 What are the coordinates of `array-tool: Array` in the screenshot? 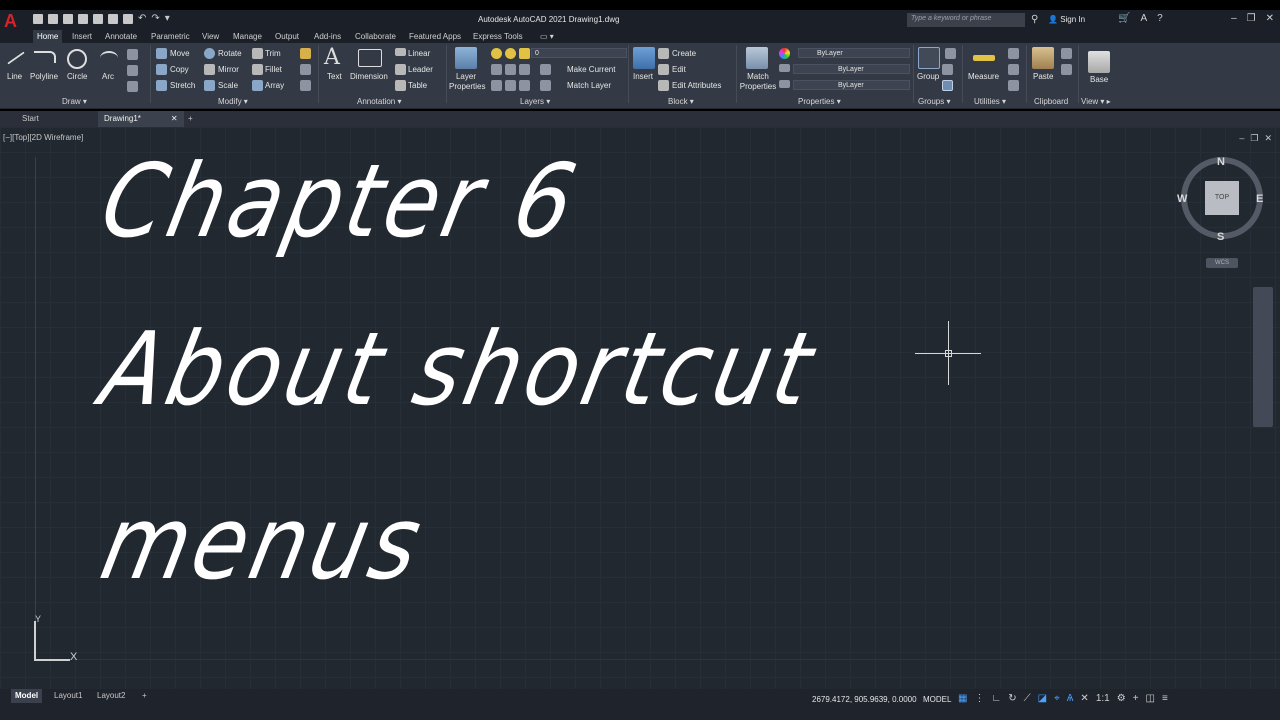 It's located at (274, 85).